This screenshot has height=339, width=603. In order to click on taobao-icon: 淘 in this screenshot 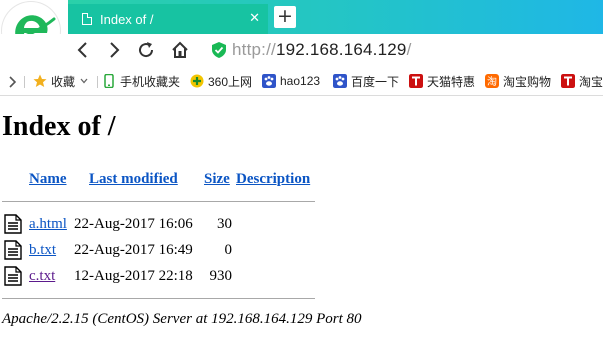, I will do `click(492, 81)`.